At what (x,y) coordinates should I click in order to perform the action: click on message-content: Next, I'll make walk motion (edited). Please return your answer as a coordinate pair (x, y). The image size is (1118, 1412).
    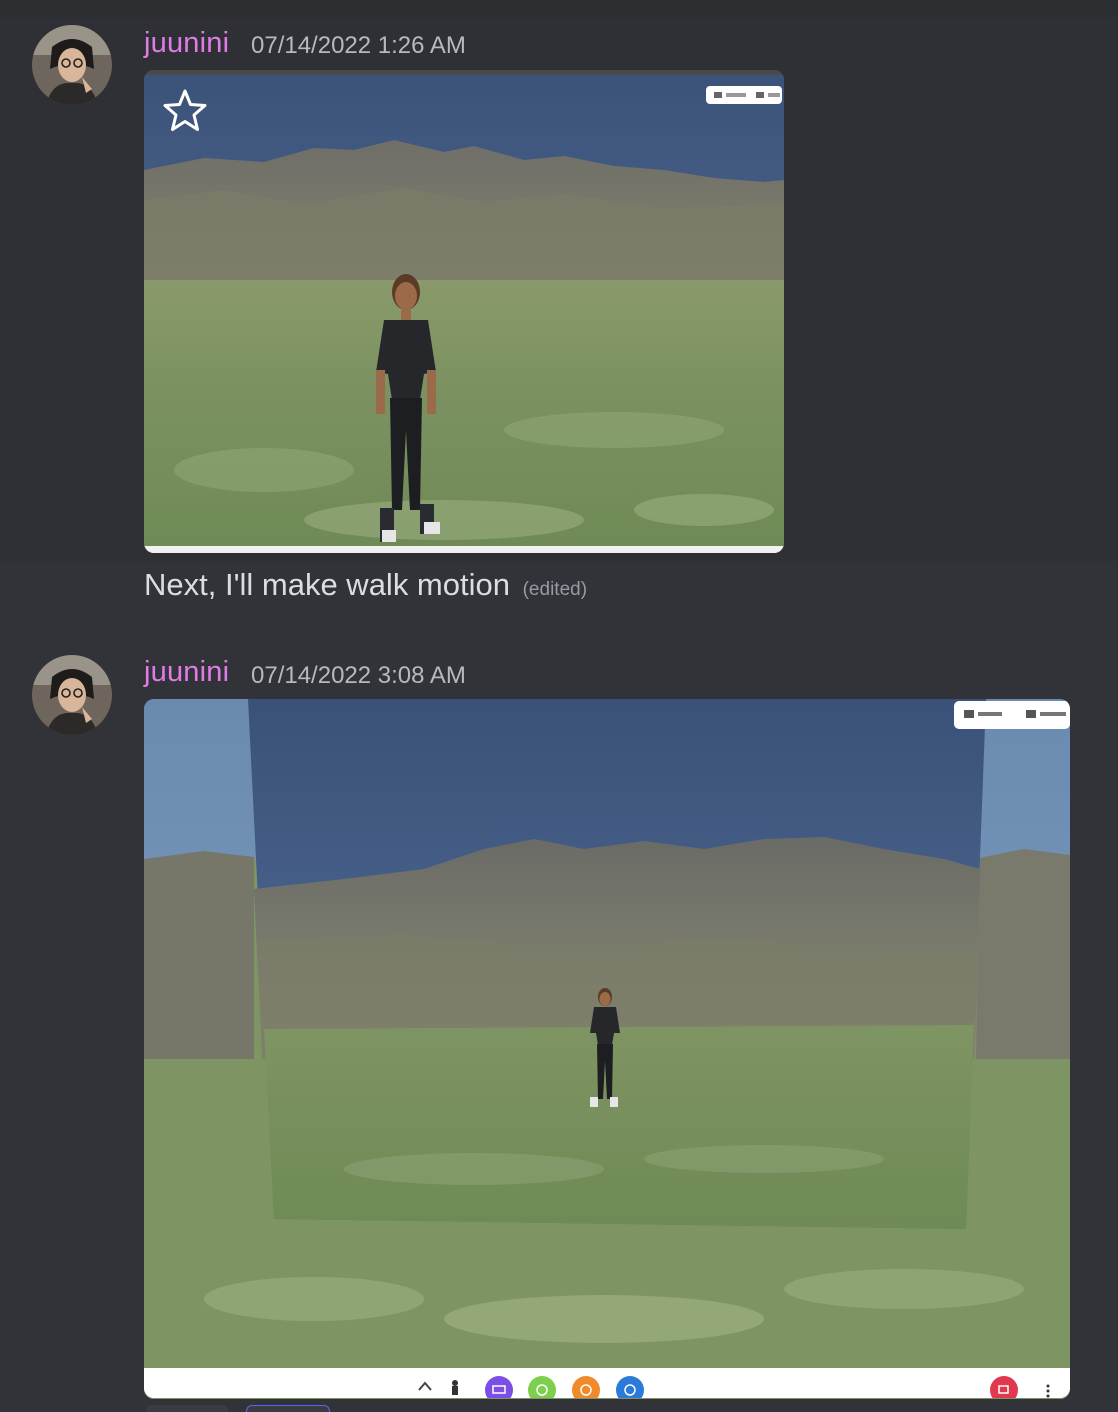
    Looking at the image, I should click on (365, 585).